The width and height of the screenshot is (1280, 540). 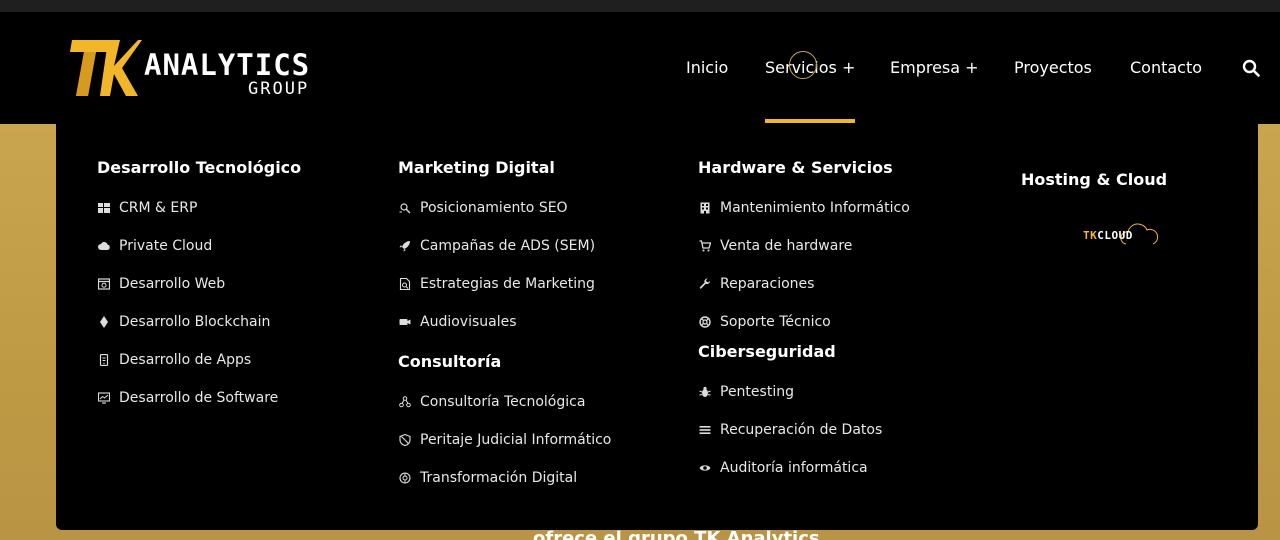 I want to click on grid-icon, so click(x=104, y=208).